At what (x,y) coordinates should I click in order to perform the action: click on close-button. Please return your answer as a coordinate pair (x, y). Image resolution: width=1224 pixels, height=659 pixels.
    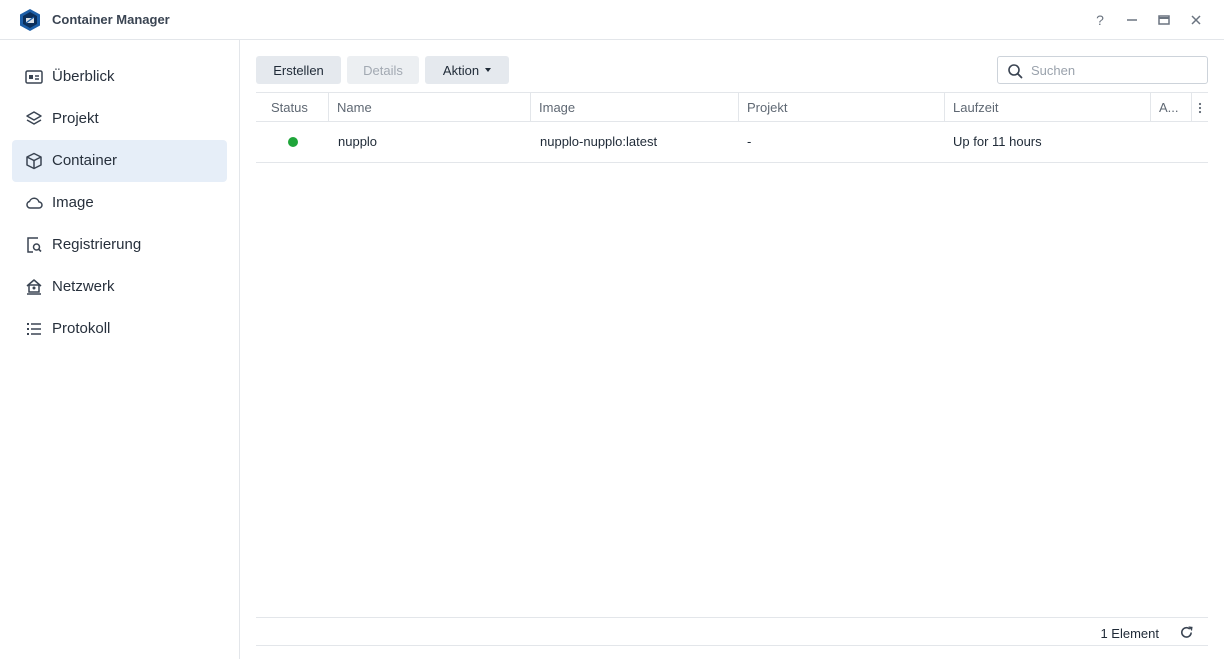
    Looking at the image, I should click on (1196, 20).